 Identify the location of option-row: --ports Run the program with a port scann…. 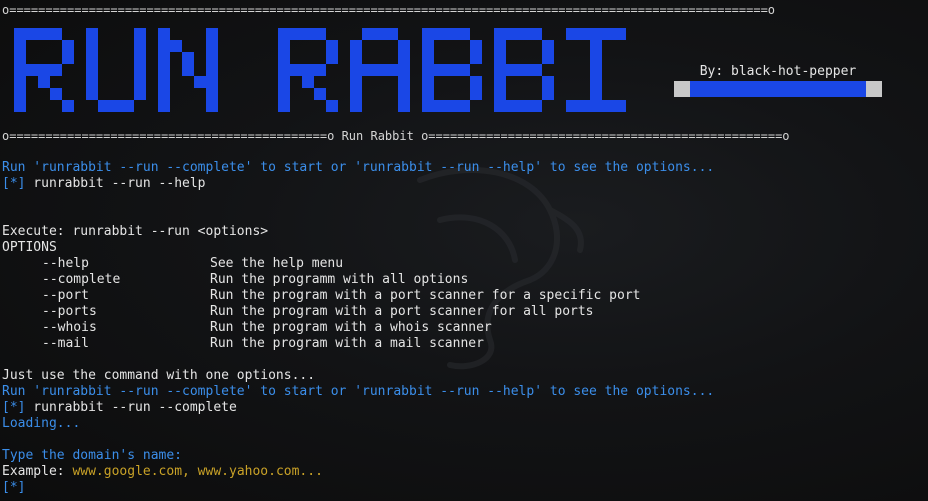
(298, 312).